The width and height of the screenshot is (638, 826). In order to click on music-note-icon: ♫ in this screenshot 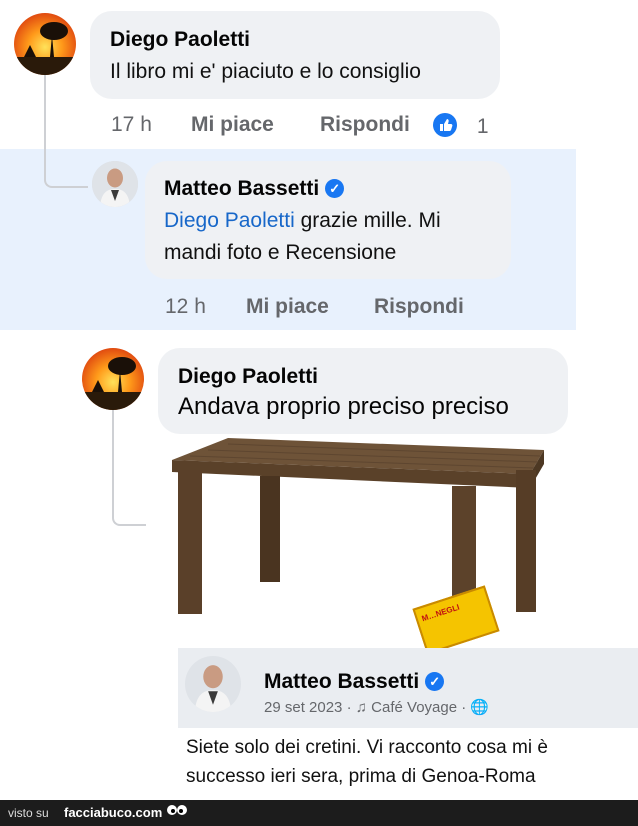, I will do `click(361, 707)`.